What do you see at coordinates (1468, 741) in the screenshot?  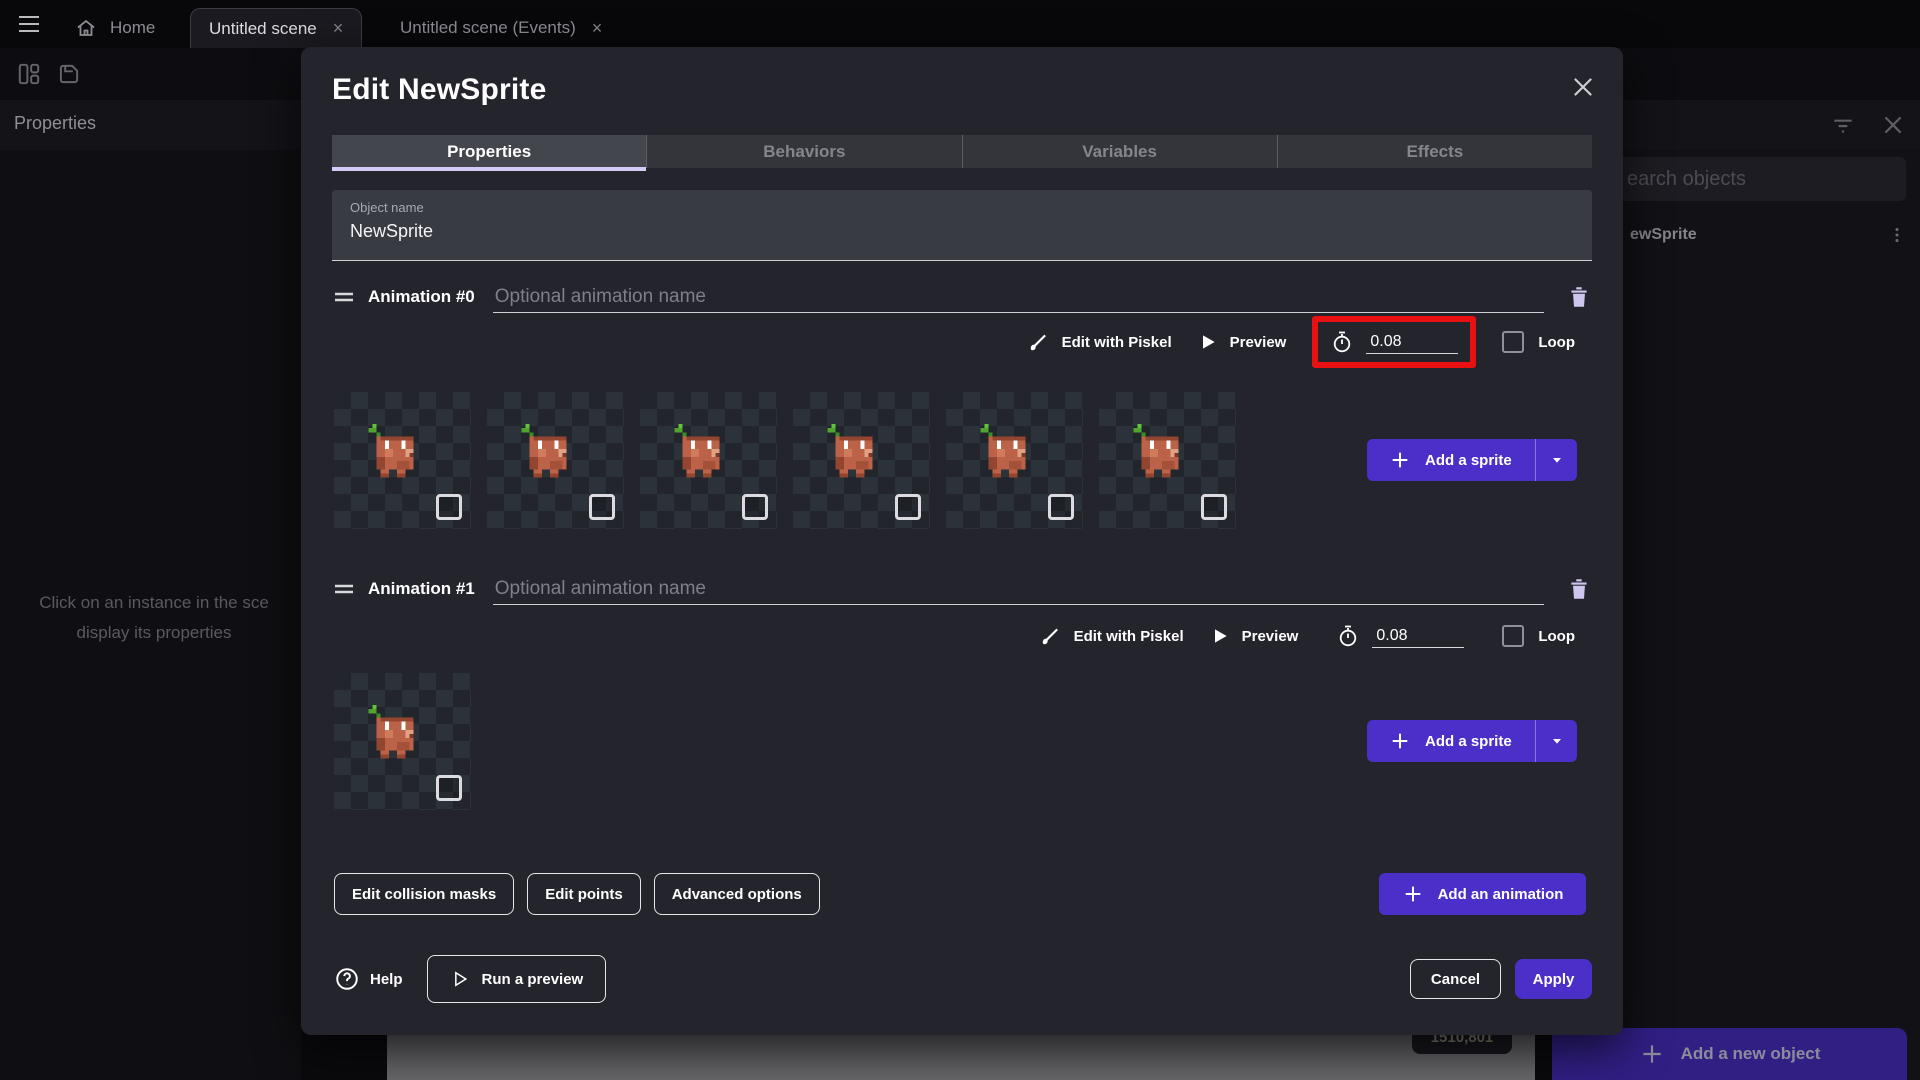 I see `add-sprite-label: Add a sprite` at bounding box center [1468, 741].